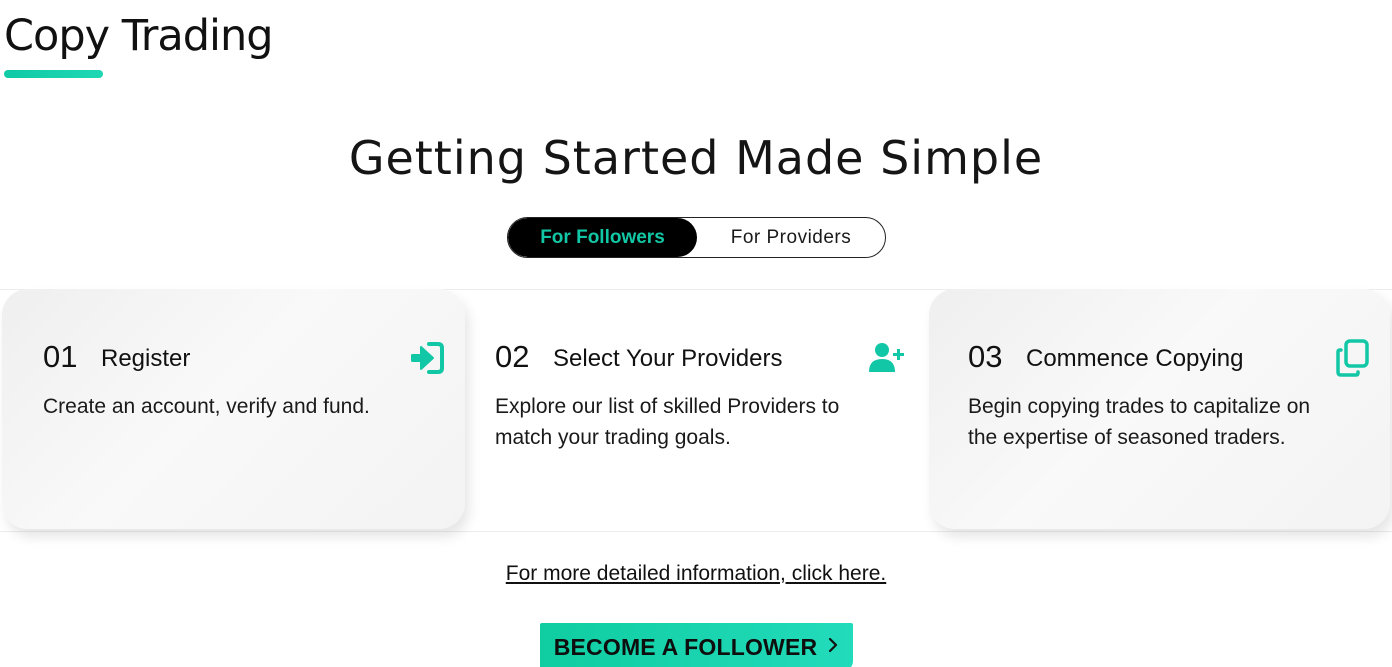 This screenshot has height=667, width=1392. What do you see at coordinates (139, 36) in the screenshot?
I see `page-title: Copy Trading` at bounding box center [139, 36].